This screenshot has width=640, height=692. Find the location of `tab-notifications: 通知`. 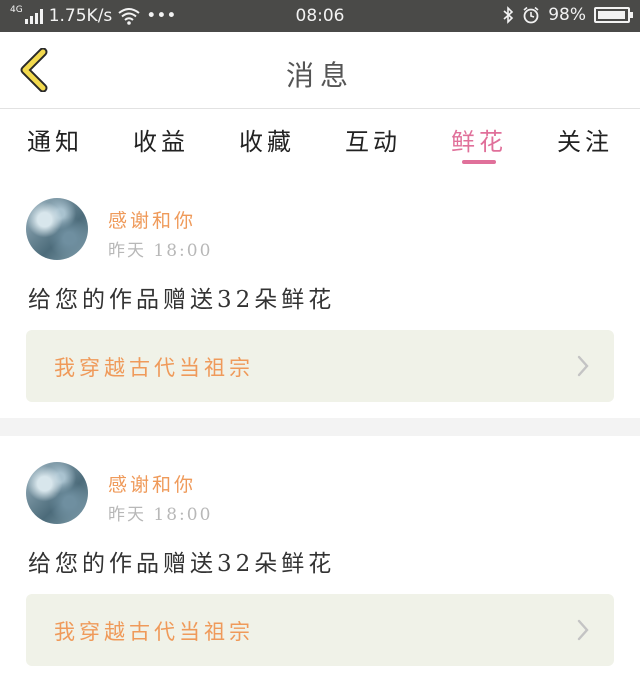

tab-notifications: 通知 is located at coordinates (55, 139).